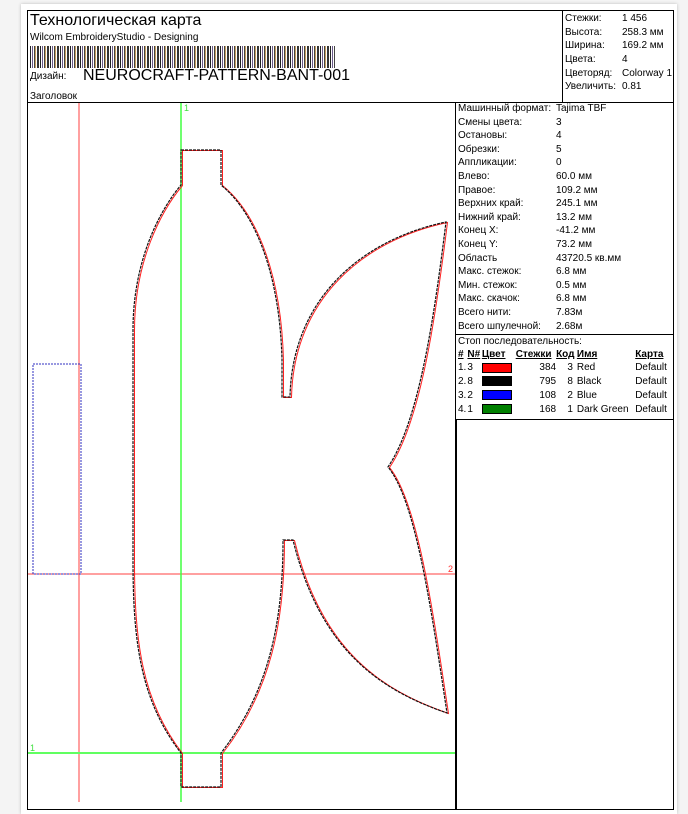  What do you see at coordinates (474, 176) in the screenshot?
I see `label: Влево:` at bounding box center [474, 176].